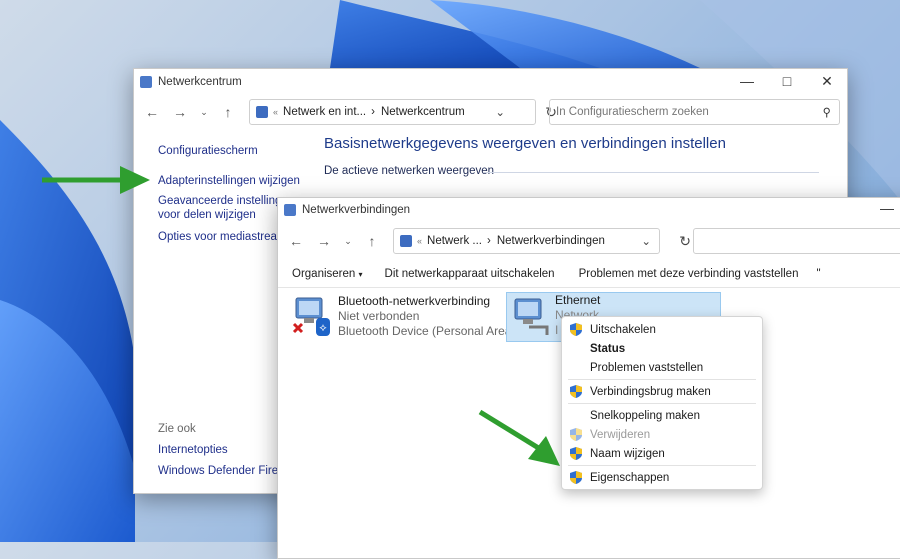 This screenshot has width=900, height=559. I want to click on menu-item-label: Verwijderen, so click(620, 434).